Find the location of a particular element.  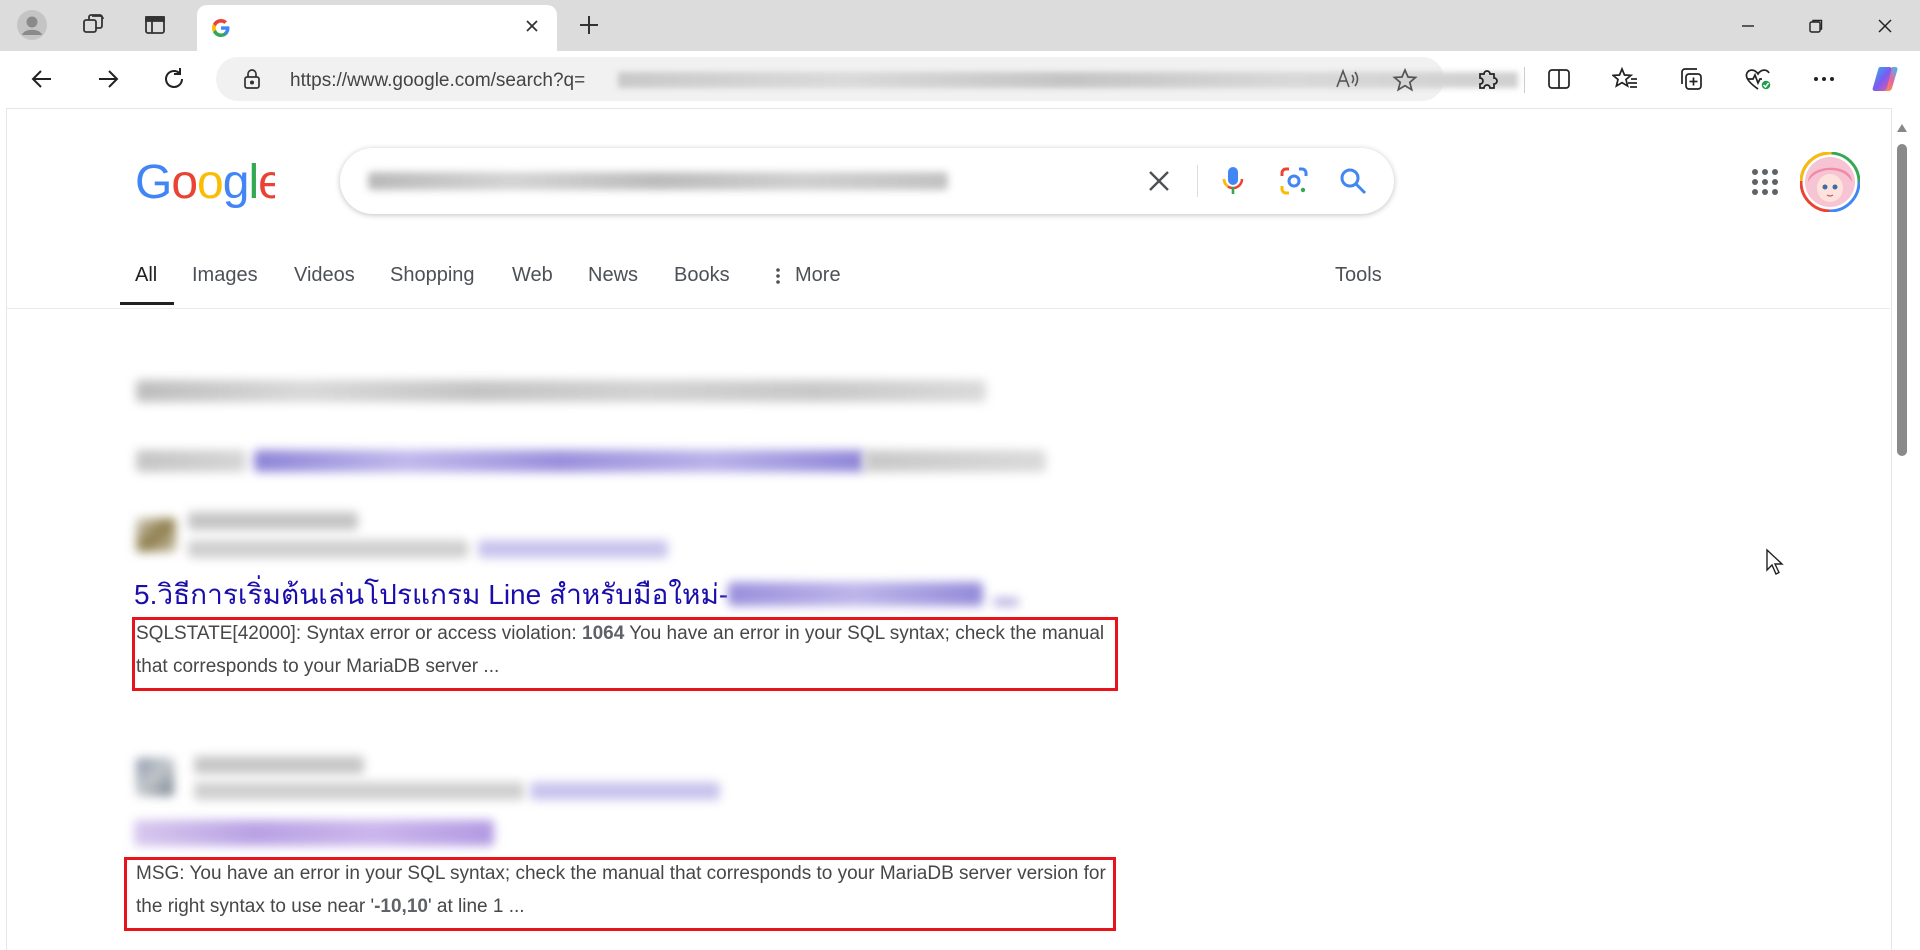

search-icon is located at coordinates (1353, 183).